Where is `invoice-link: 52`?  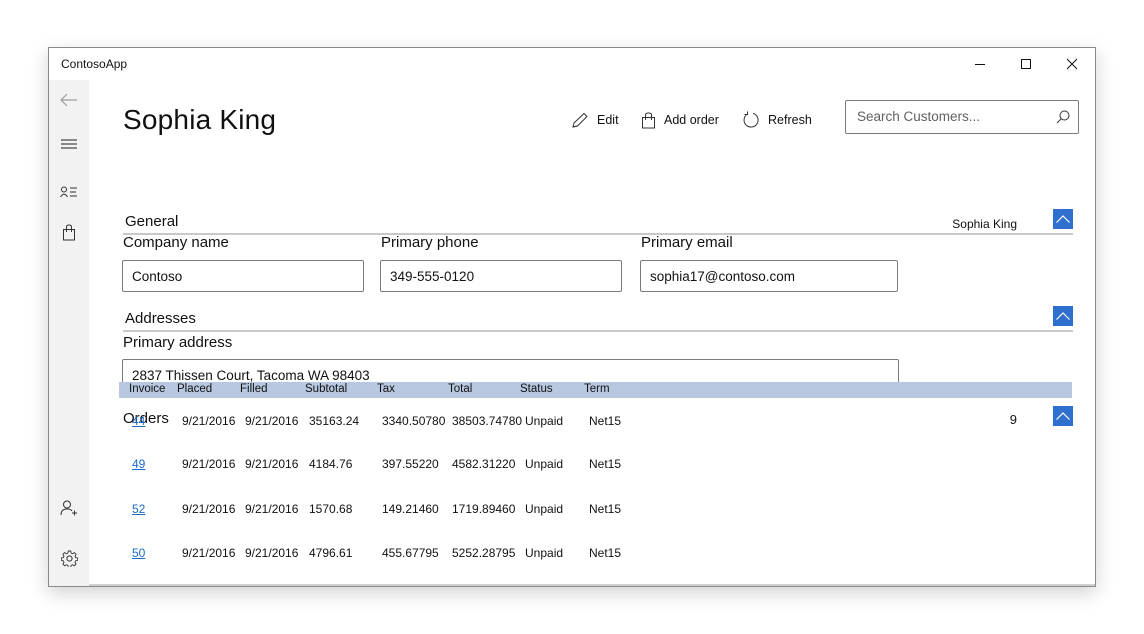
invoice-link: 52 is located at coordinates (138, 509).